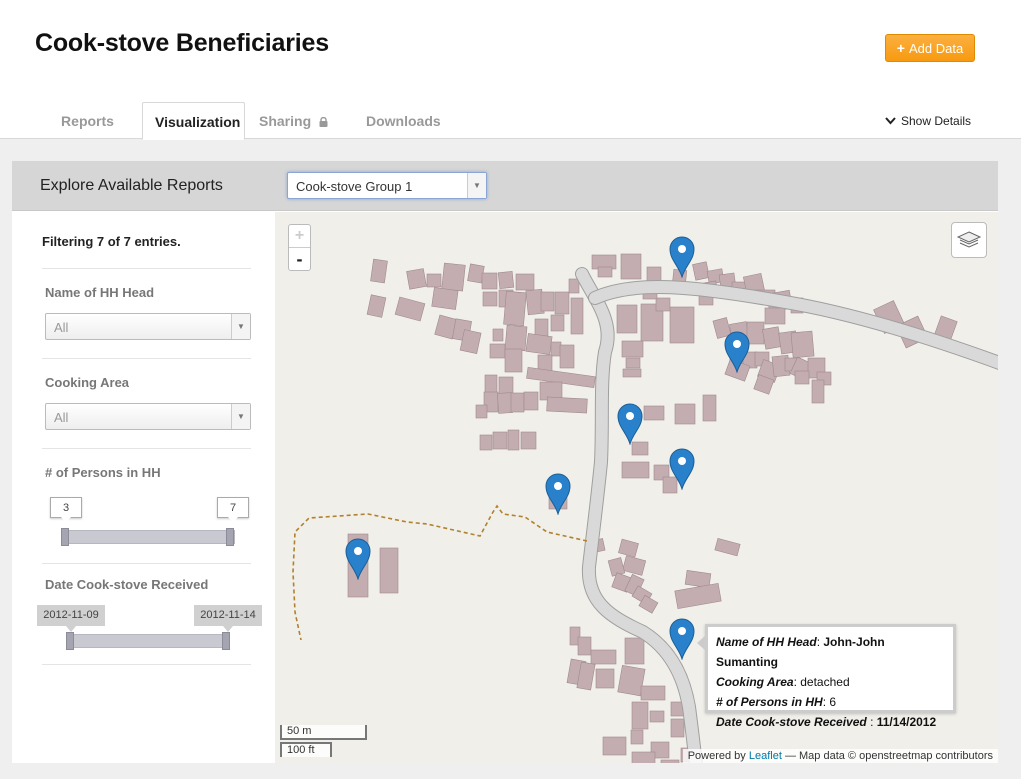 This screenshot has height=779, width=1021. I want to click on add-data-label: Add Data, so click(936, 48).